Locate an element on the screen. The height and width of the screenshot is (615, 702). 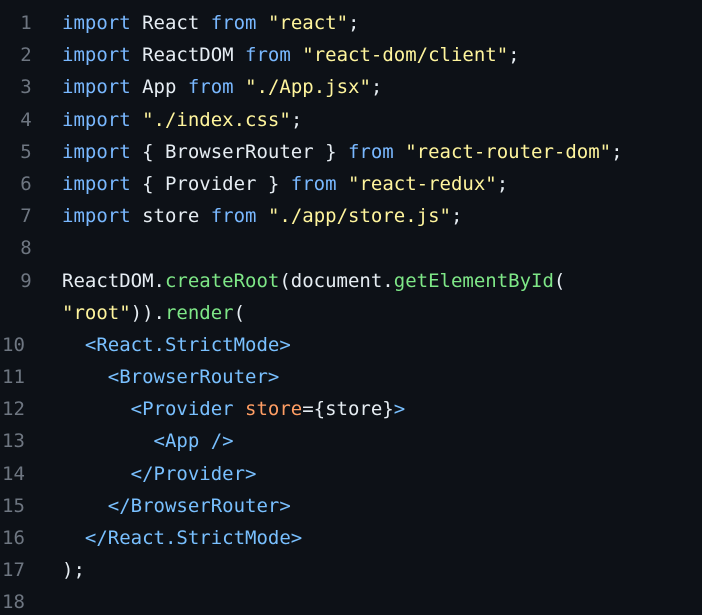
code-text: import "./index.css"; is located at coordinates (182, 120).